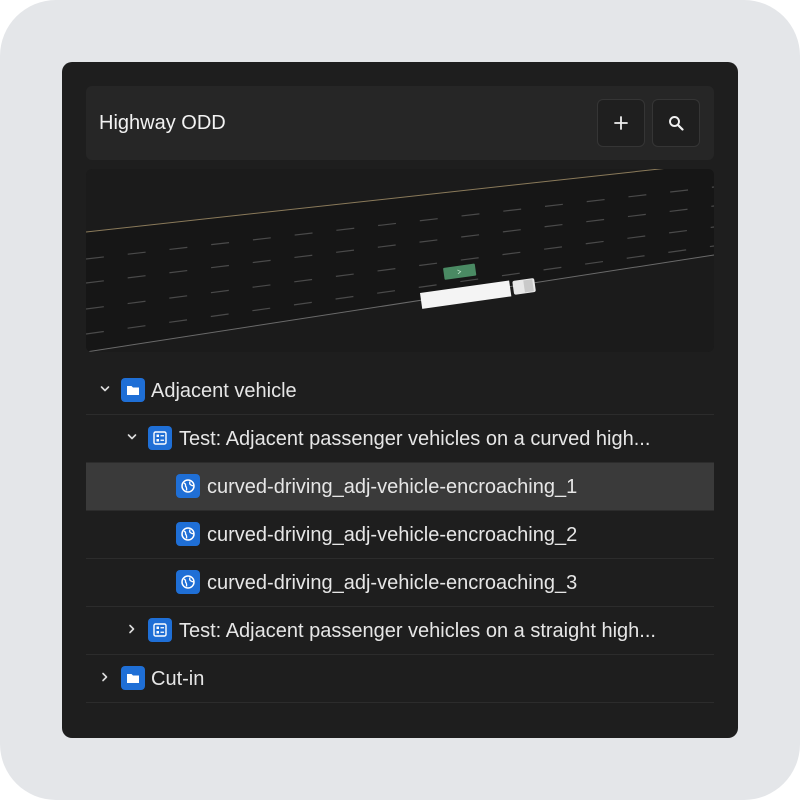 The height and width of the screenshot is (800, 800). What do you see at coordinates (400, 123) in the screenshot?
I see `panel-header: Highway ODD` at bounding box center [400, 123].